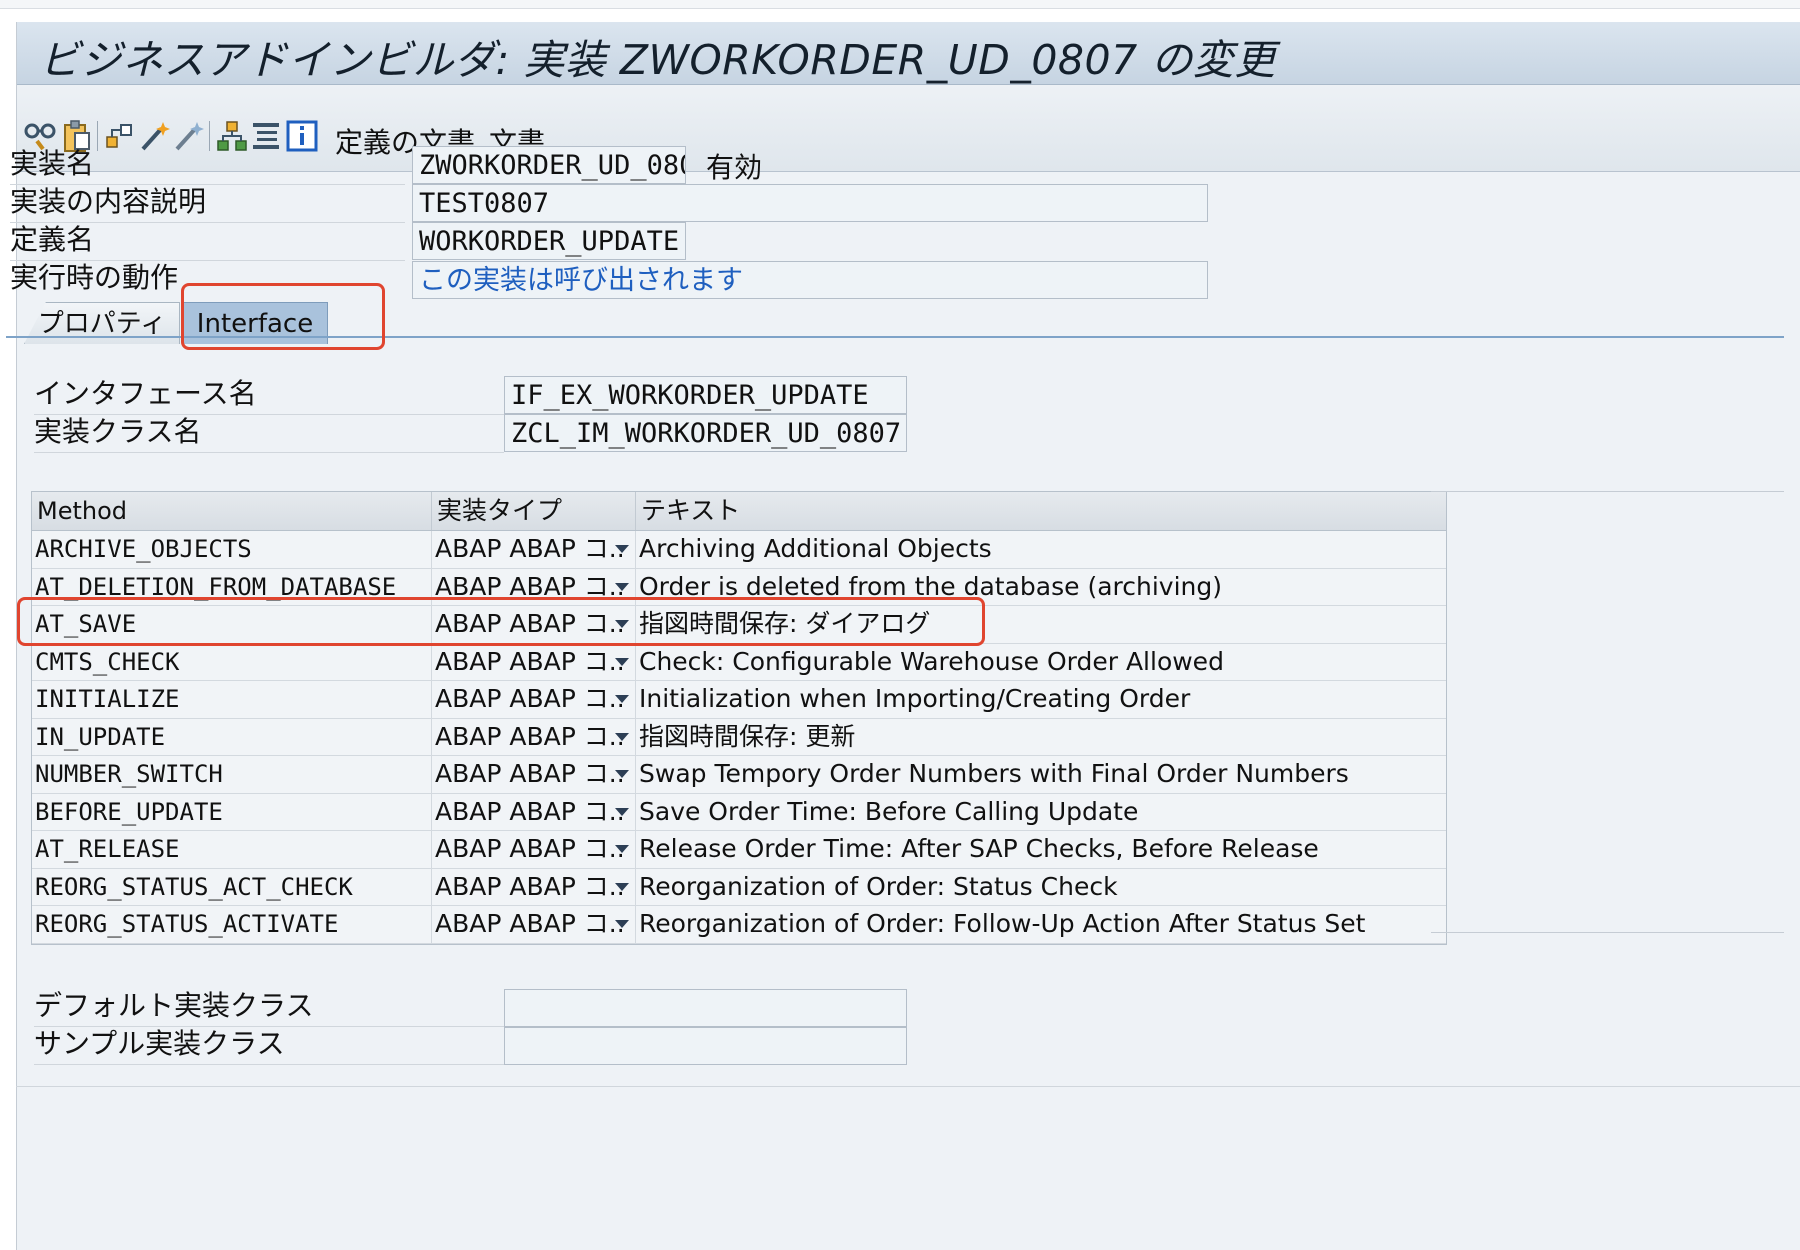 This screenshot has width=1800, height=1250. Describe the element at coordinates (705, 433) in the screenshot. I see `impl-class-field: ZCL_IM_WORKORDER_UD_0807` at that location.